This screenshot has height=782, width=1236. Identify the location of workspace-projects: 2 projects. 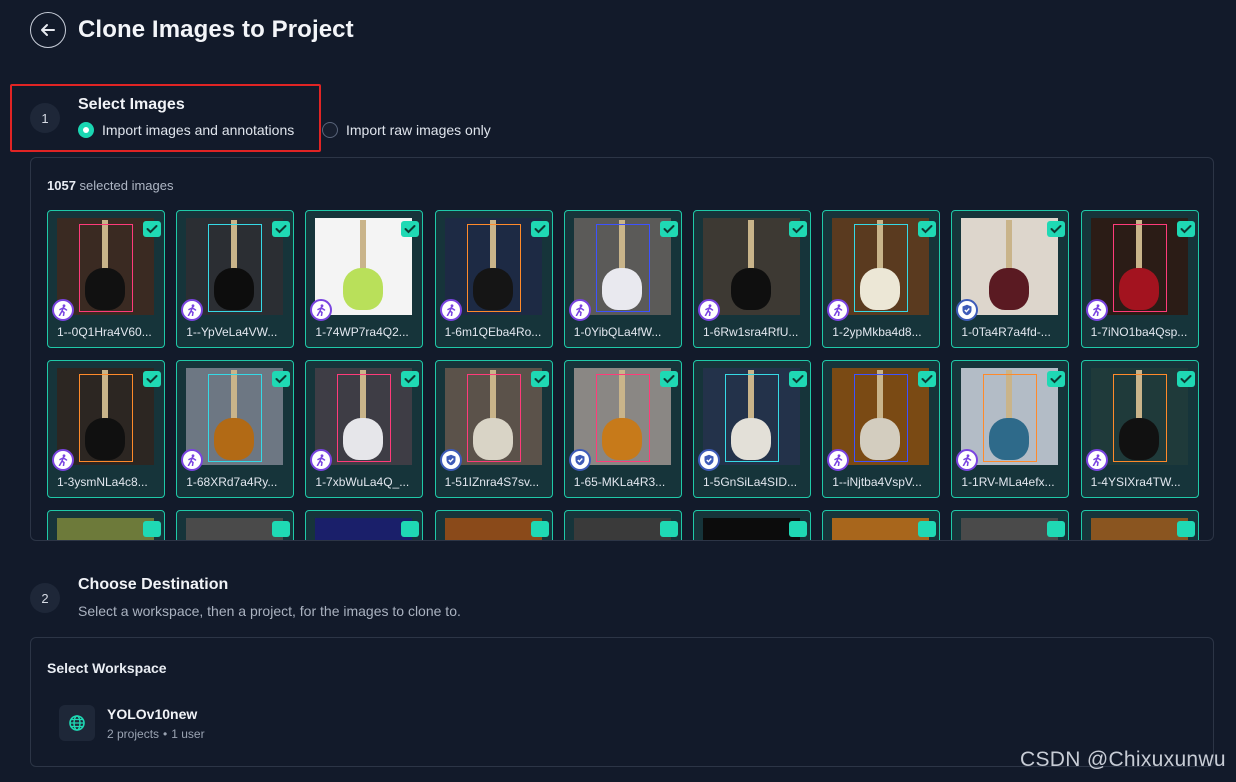
(133, 733).